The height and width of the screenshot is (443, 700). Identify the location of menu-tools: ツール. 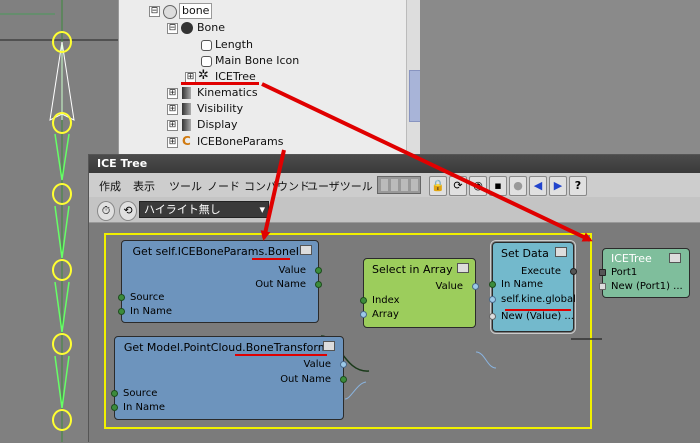
(185, 186).